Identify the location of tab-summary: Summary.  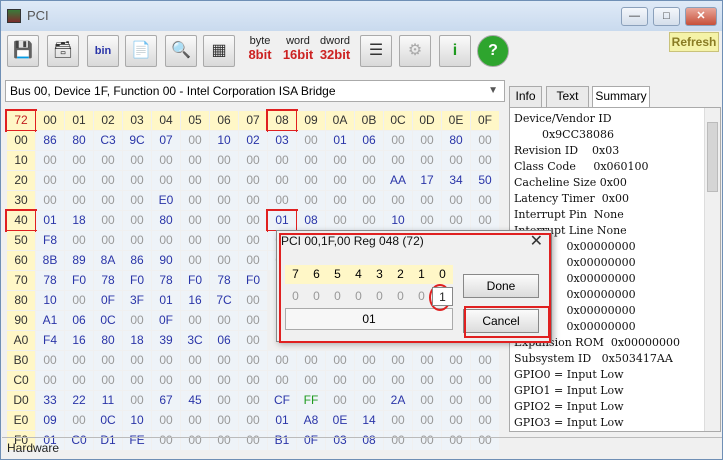
(621, 96).